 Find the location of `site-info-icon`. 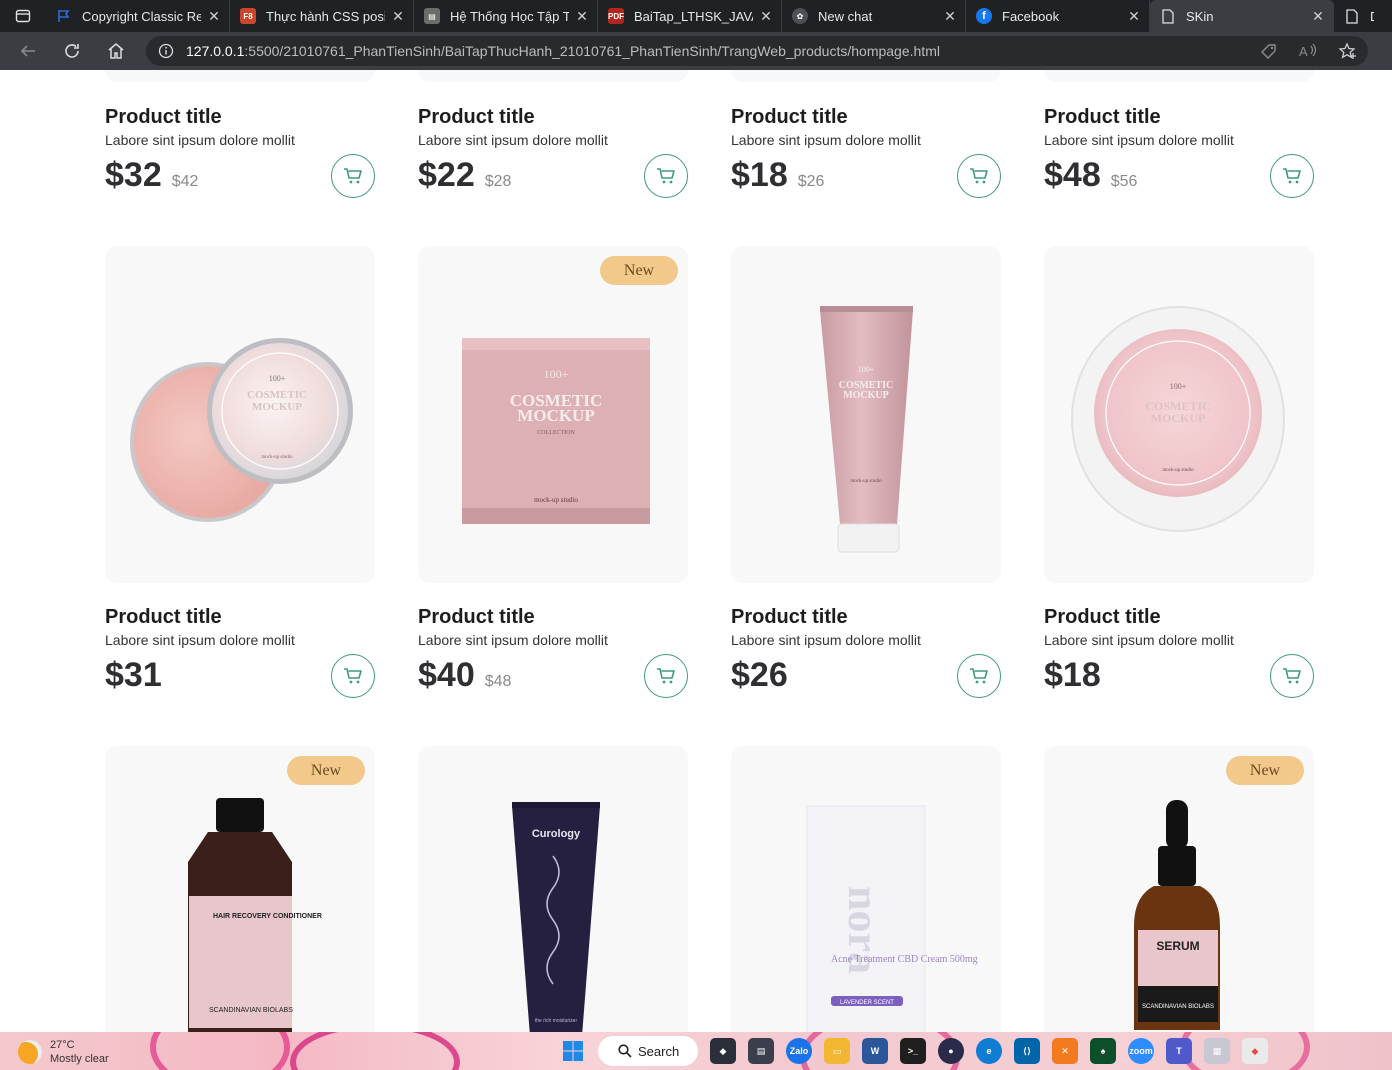

site-info-icon is located at coordinates (166, 51).